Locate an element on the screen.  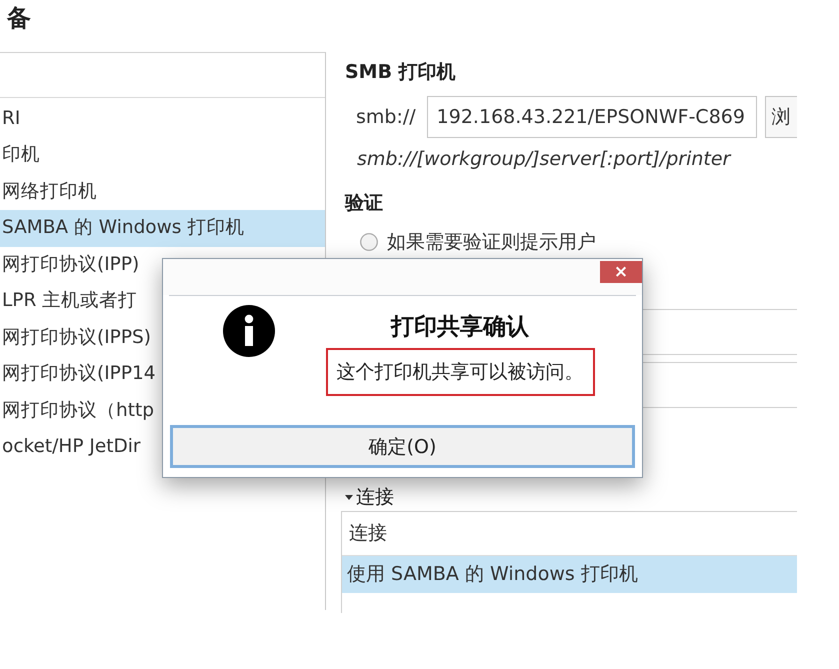
device-type-item: 网打印协议（http is located at coordinates (78, 410).